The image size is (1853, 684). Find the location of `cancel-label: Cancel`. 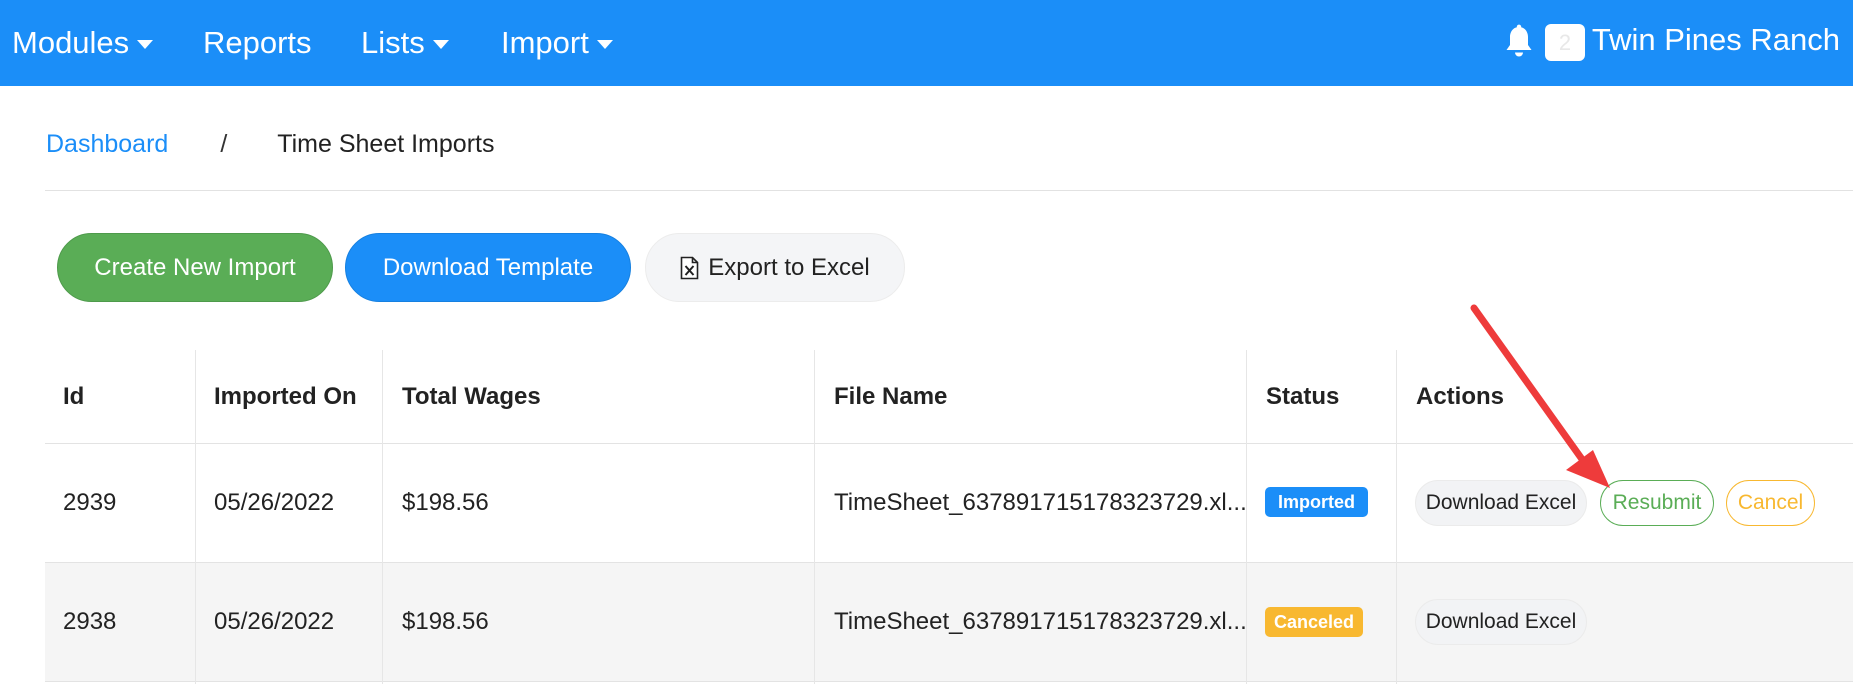

cancel-label: Cancel is located at coordinates (1770, 502).